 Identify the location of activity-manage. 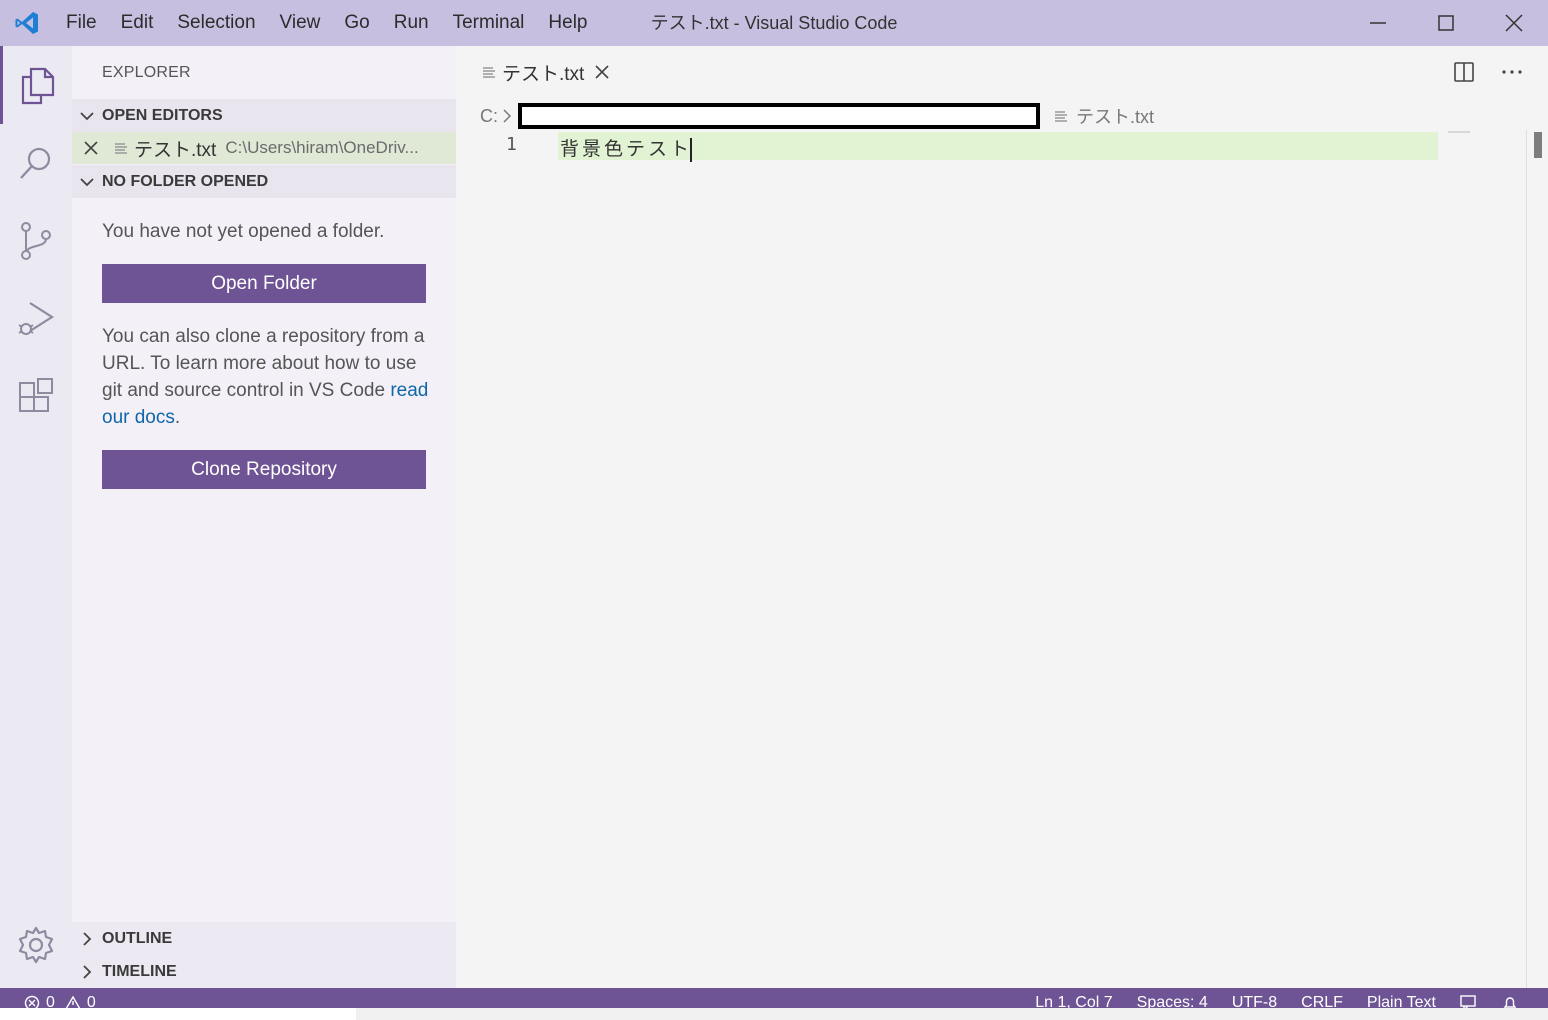
(36, 945).